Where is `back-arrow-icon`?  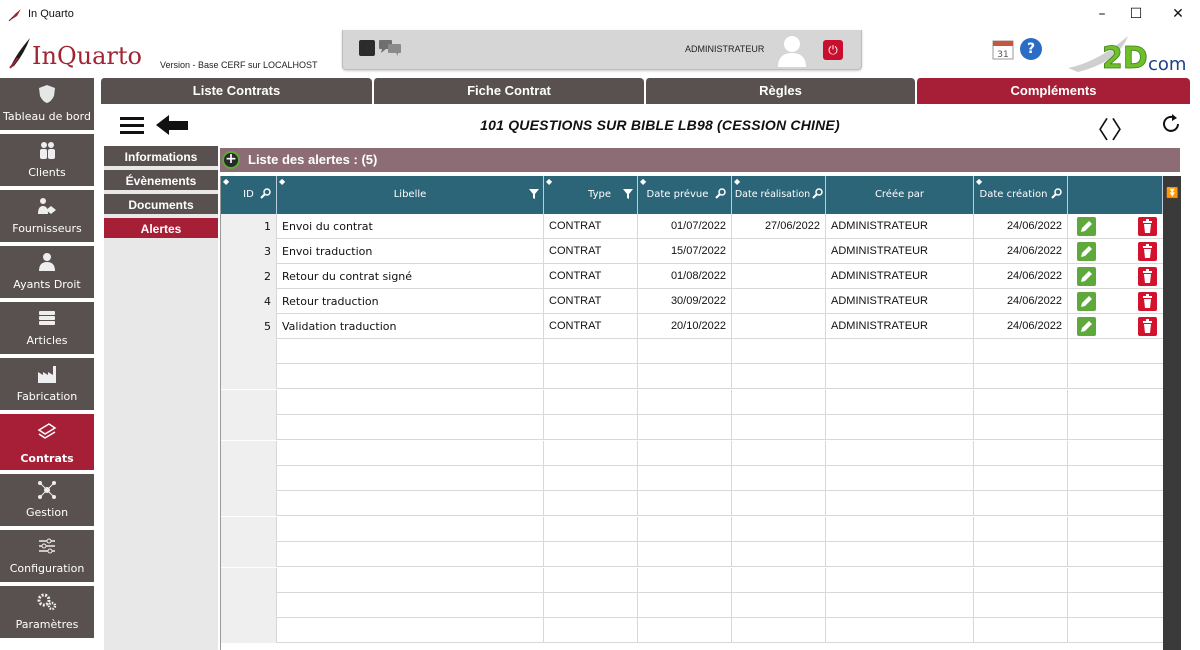
back-arrow-icon is located at coordinates (172, 125).